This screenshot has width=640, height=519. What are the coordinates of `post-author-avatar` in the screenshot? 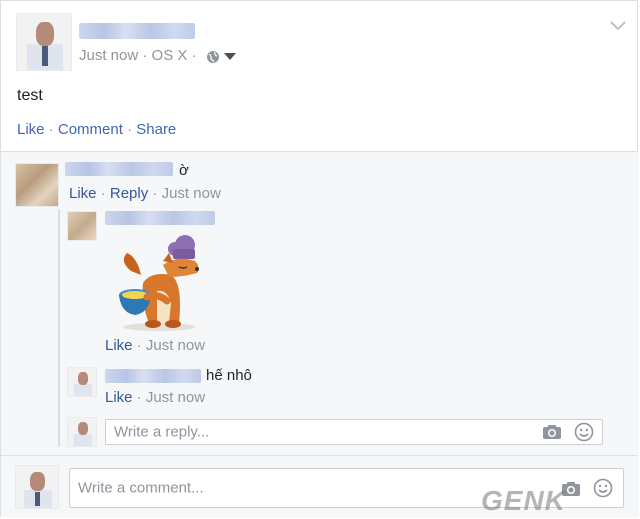 It's located at (44, 42).